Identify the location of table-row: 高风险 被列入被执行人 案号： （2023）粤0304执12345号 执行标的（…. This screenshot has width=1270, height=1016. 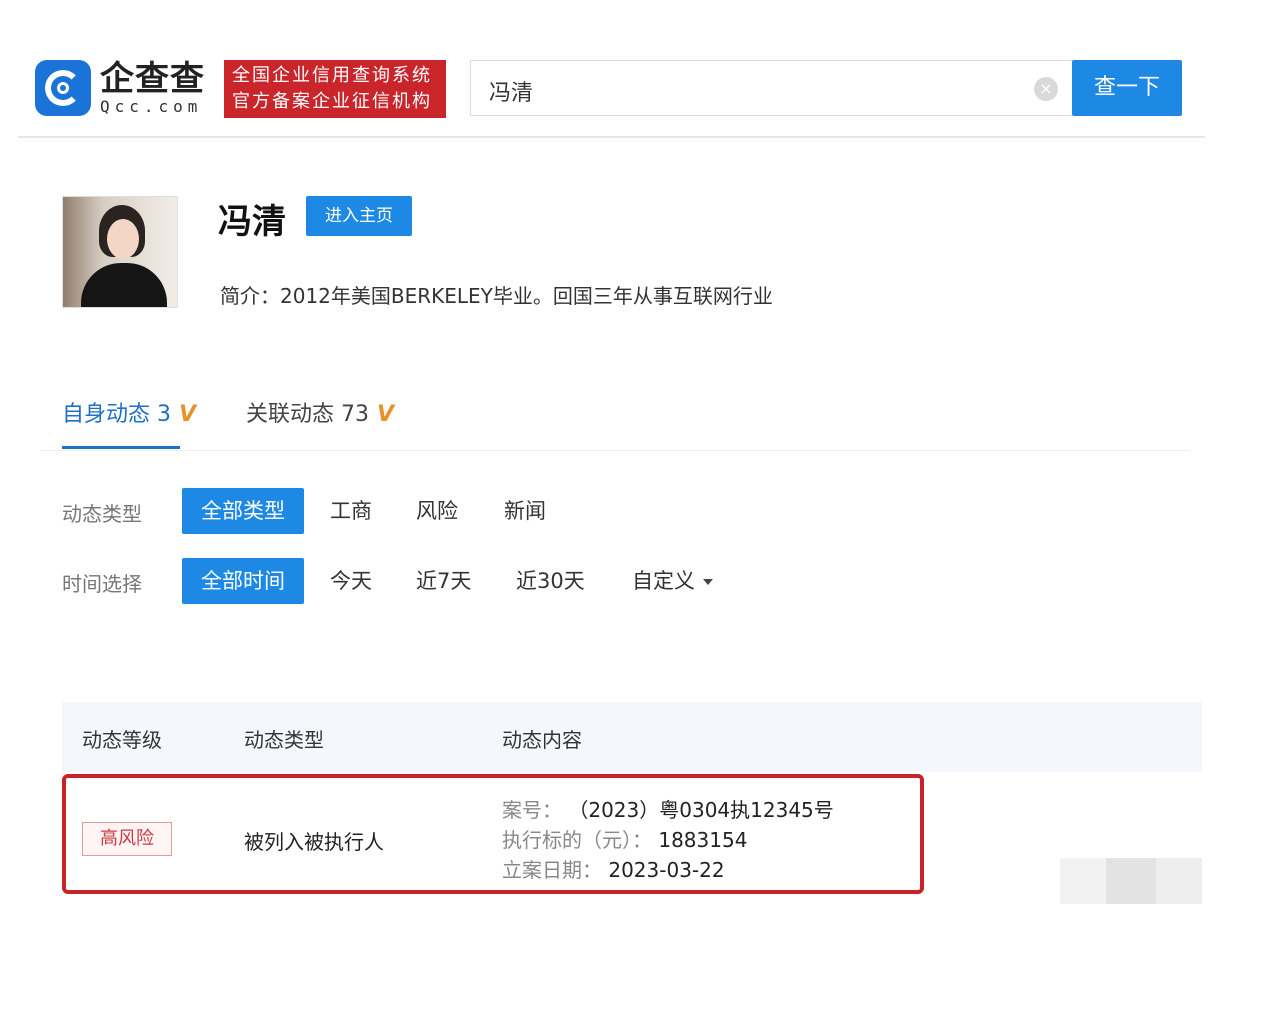
(493, 834).